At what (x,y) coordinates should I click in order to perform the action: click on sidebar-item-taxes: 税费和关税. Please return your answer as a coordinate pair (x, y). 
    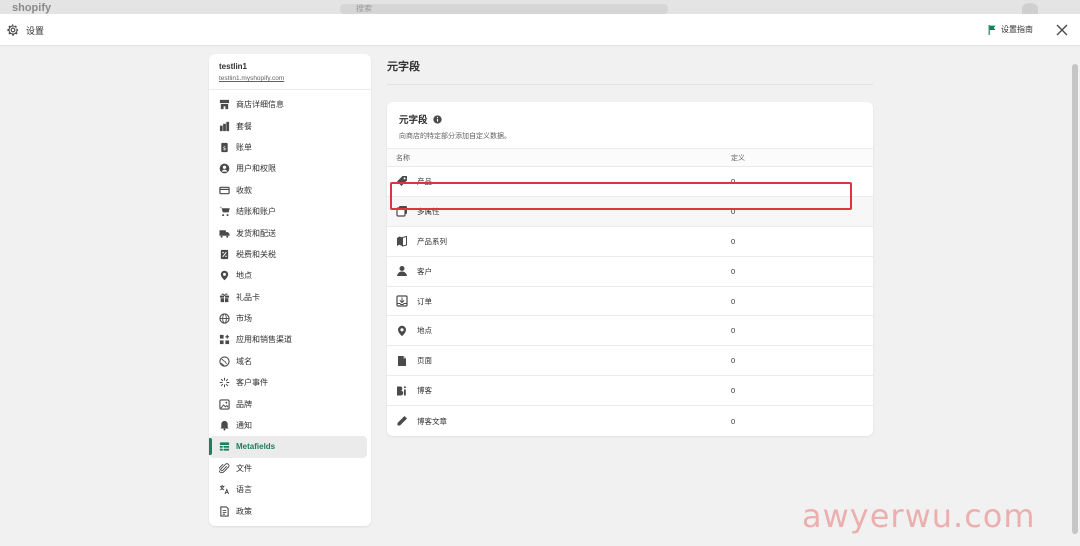
    Looking at the image, I should click on (288, 254).